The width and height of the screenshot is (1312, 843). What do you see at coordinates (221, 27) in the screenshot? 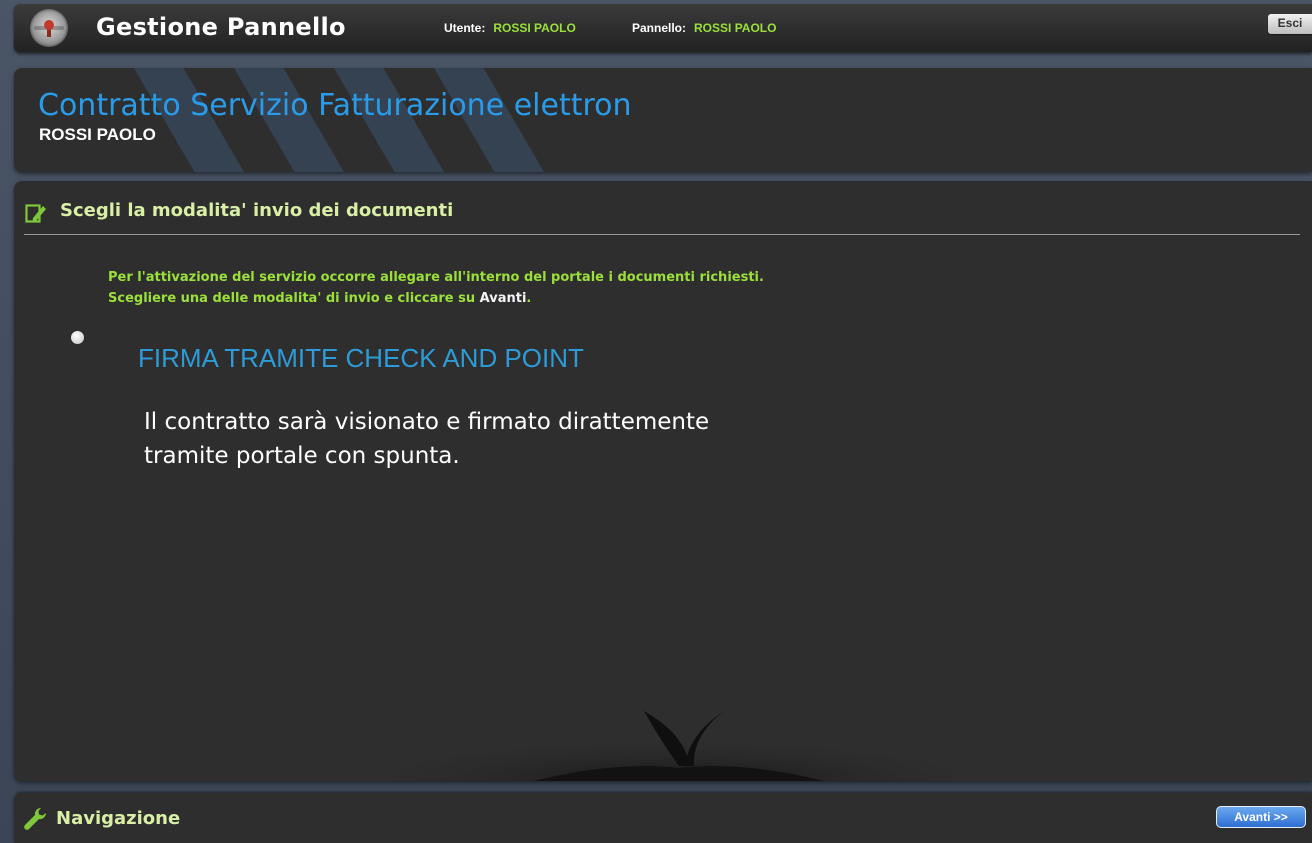
I see `app-title: Gestione Pannello` at bounding box center [221, 27].